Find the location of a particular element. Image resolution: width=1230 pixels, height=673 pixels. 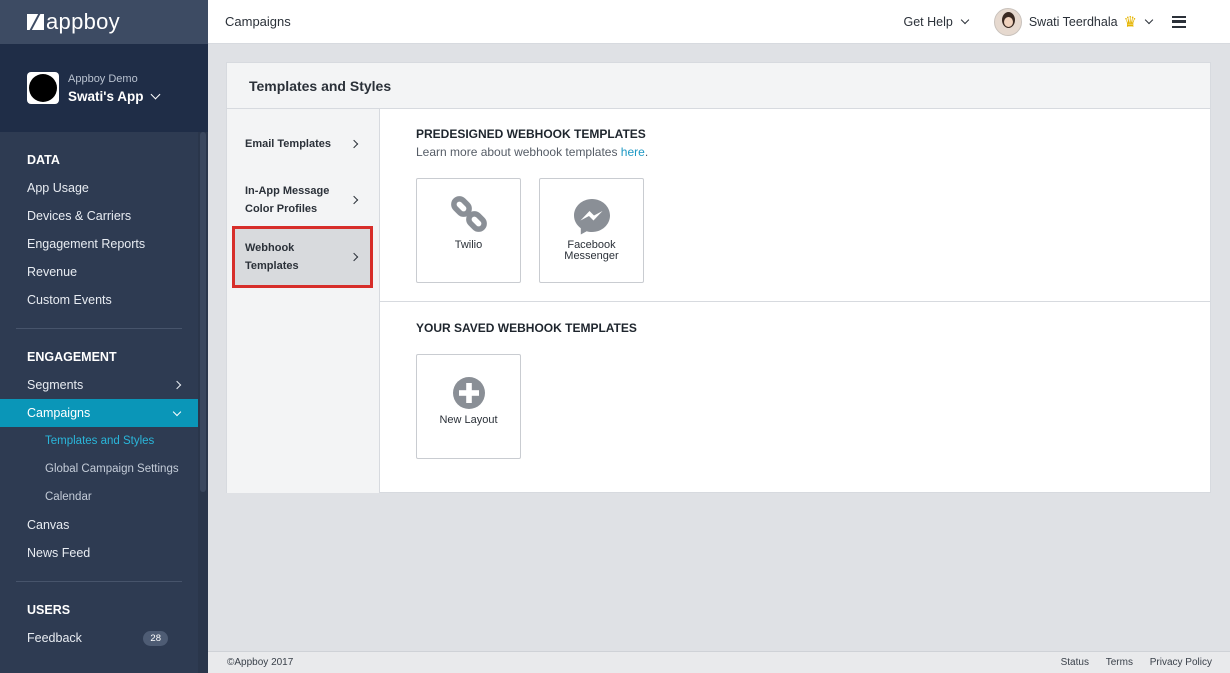

nav-in-app-message-color-profiles: In-App Message Color Profiles is located at coordinates (302, 200).